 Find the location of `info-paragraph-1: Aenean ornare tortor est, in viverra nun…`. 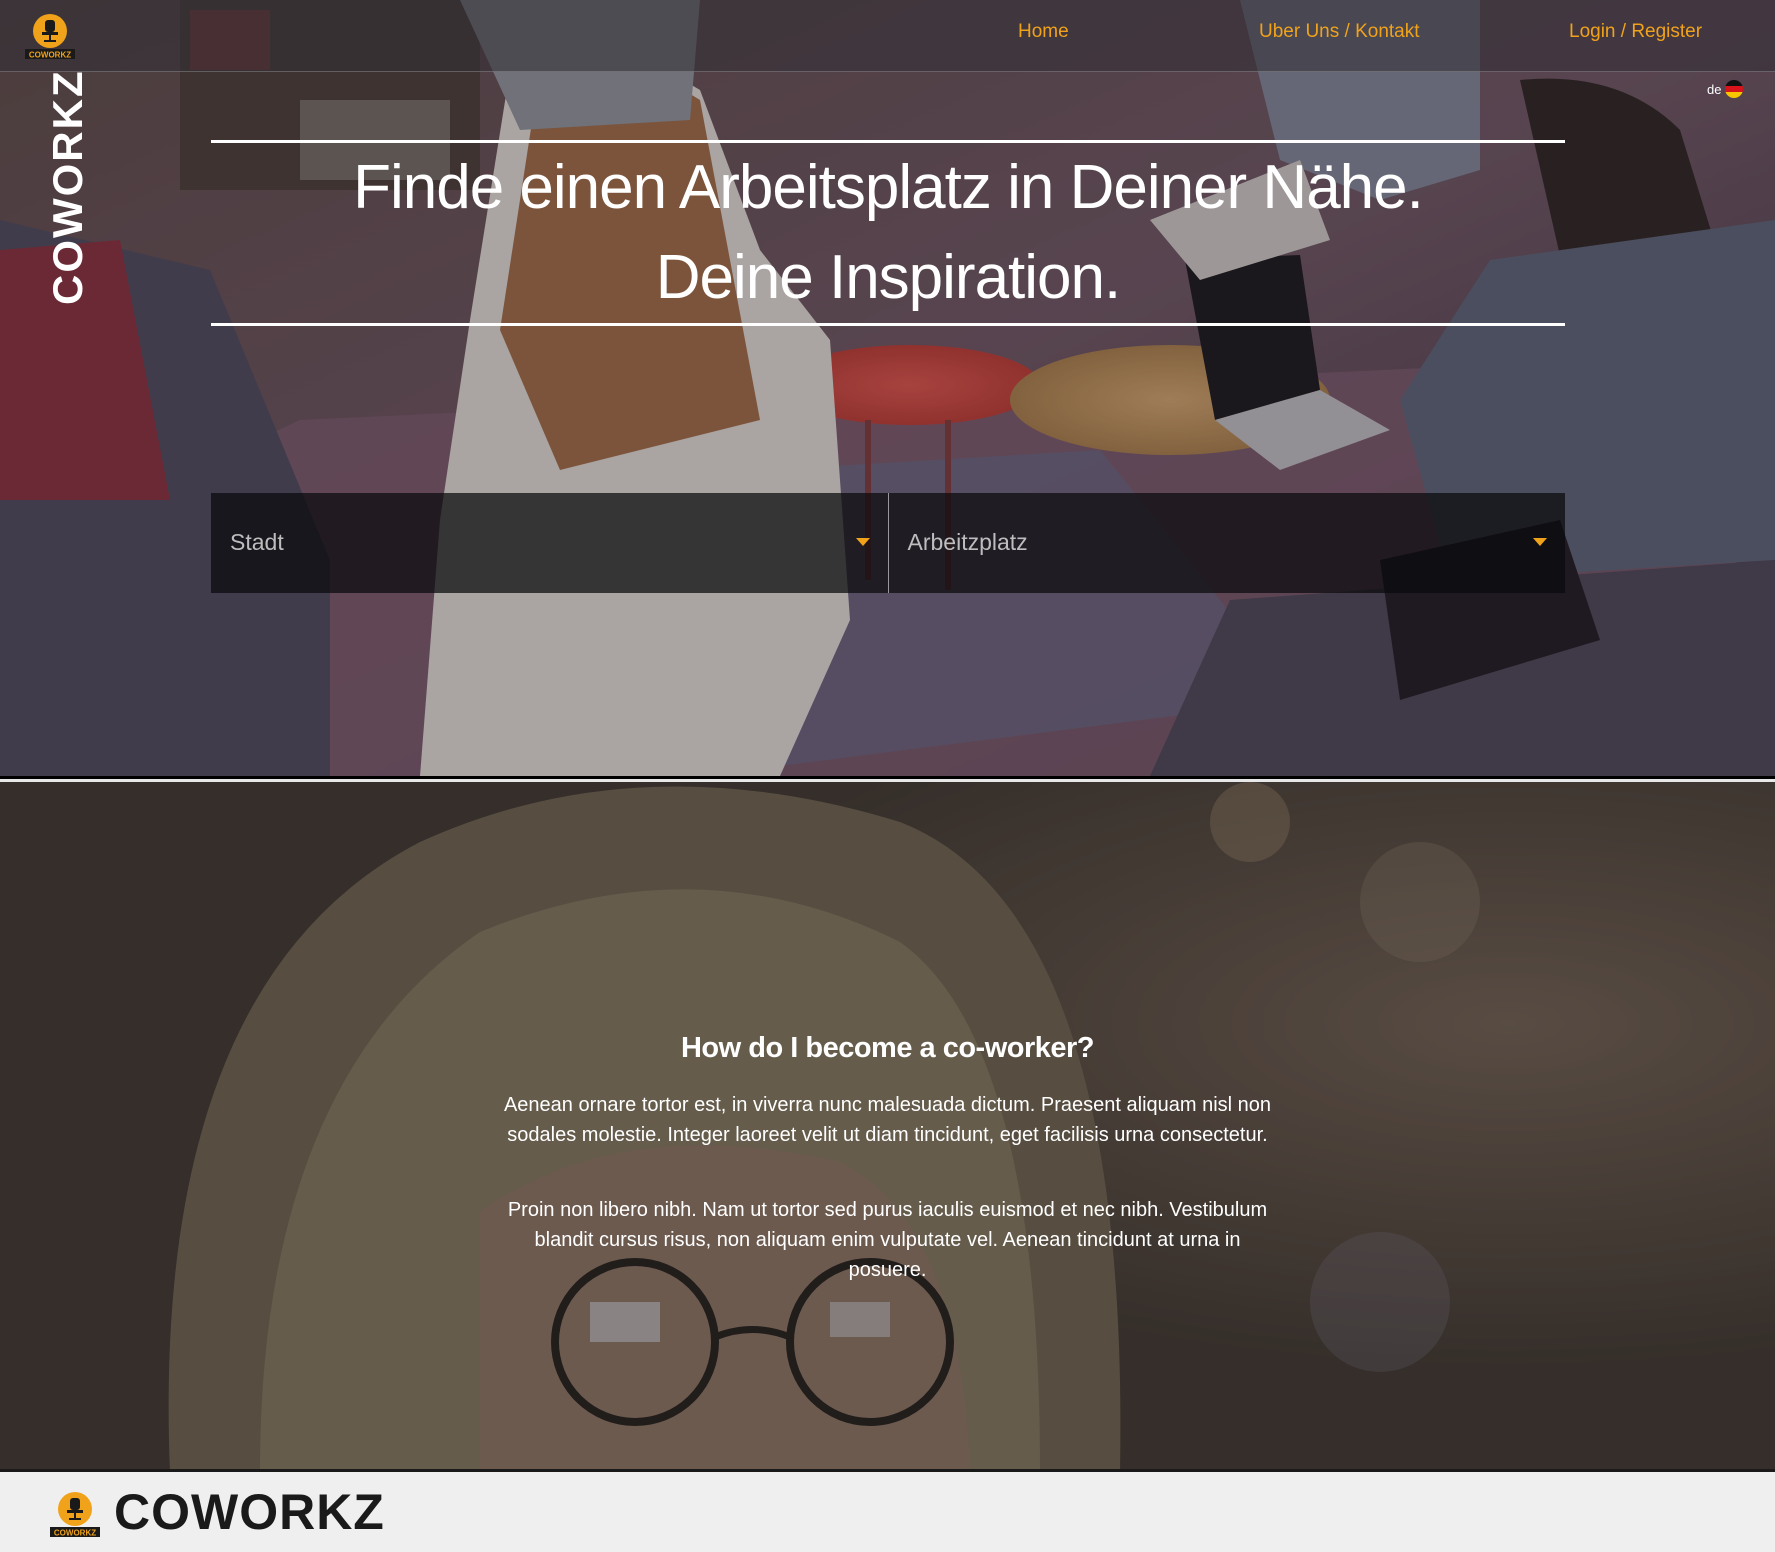

info-paragraph-1: Aenean ornare tortor est, in viverra nun… is located at coordinates (887, 1120).